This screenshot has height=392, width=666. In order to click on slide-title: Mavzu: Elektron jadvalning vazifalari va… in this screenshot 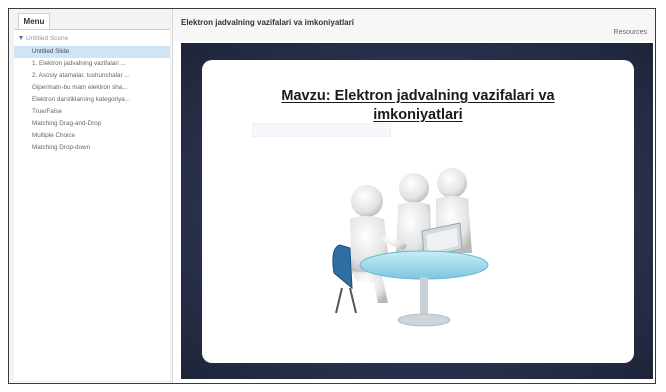, I will do `click(418, 105)`.